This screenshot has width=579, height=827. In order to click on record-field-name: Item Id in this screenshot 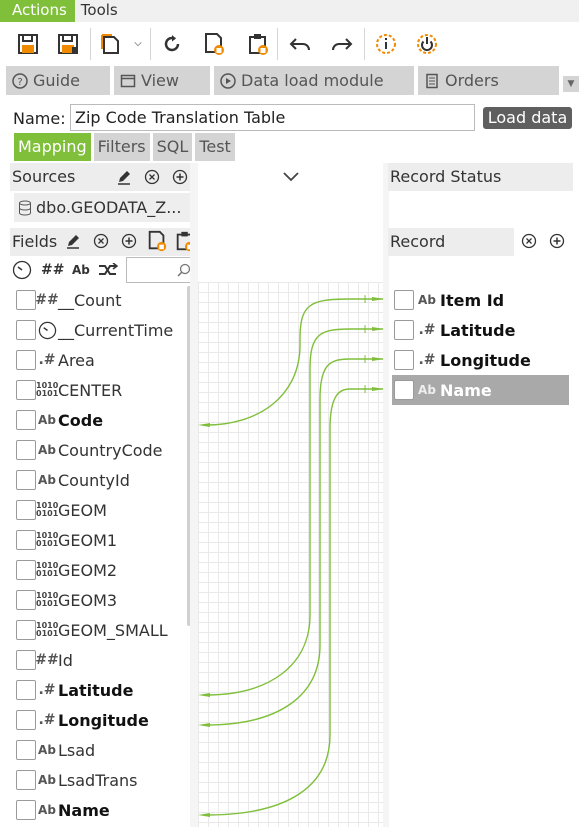, I will do `click(472, 300)`.